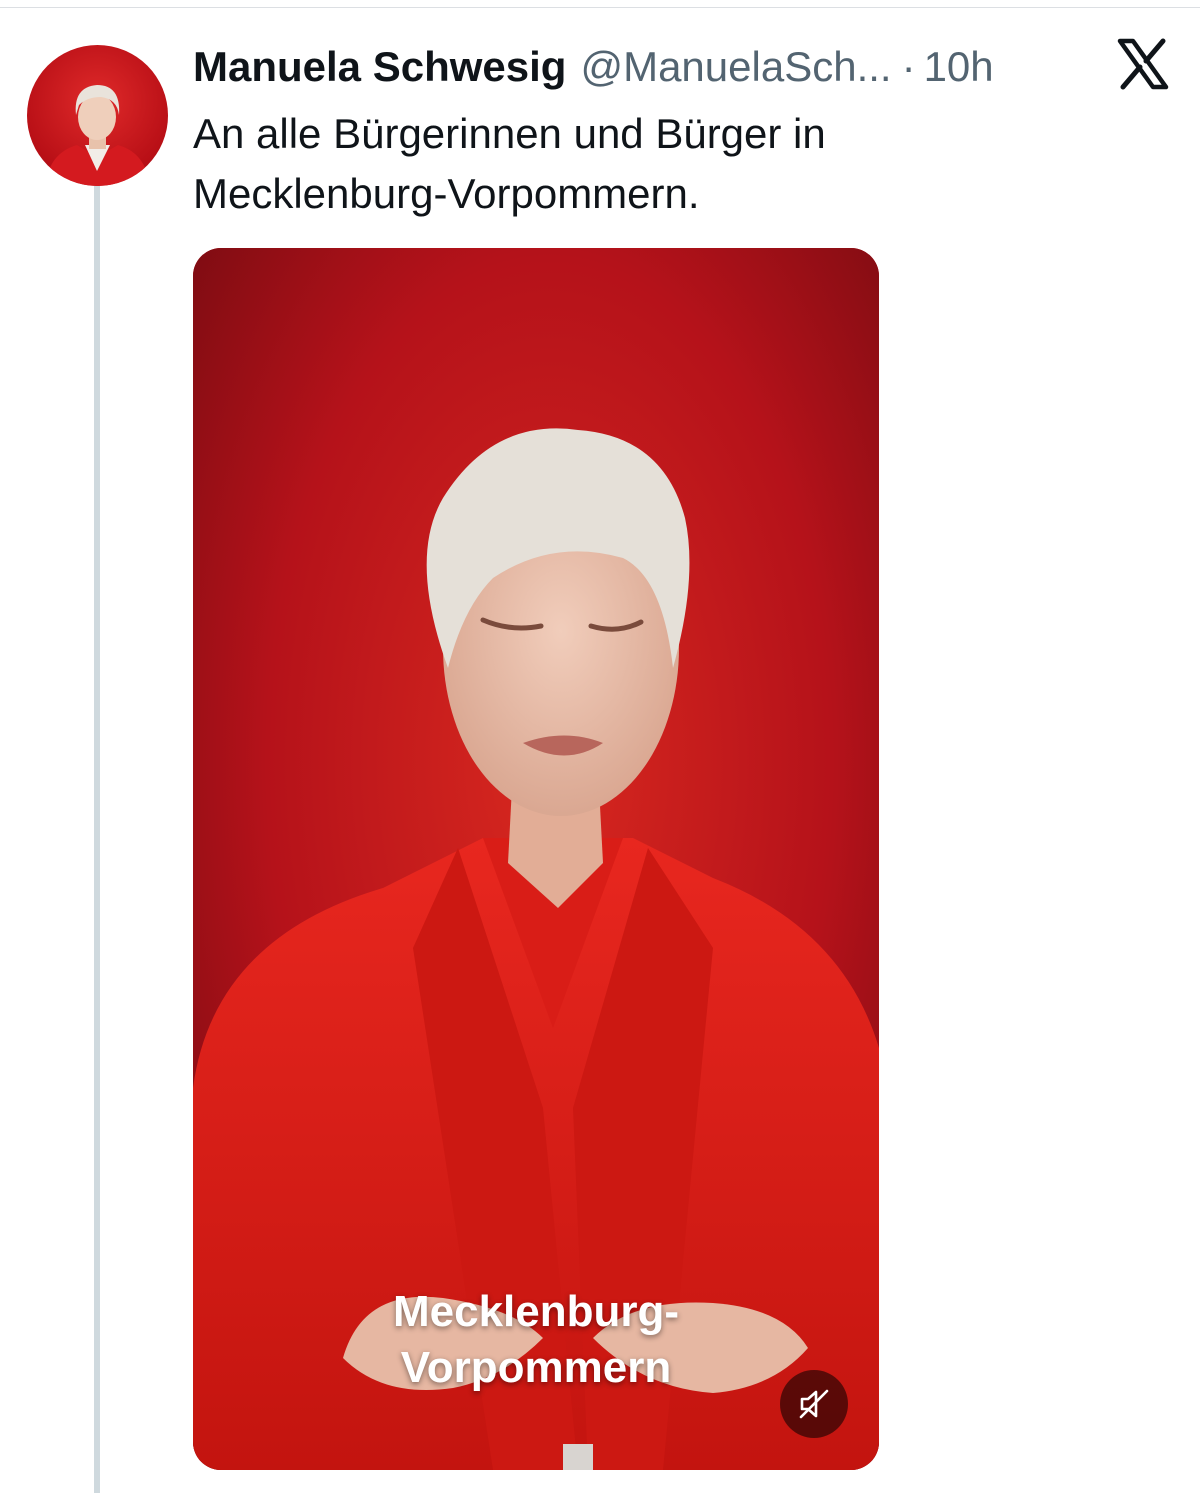  What do you see at coordinates (379, 67) in the screenshot?
I see `display-name: Manuela Schwesig` at bounding box center [379, 67].